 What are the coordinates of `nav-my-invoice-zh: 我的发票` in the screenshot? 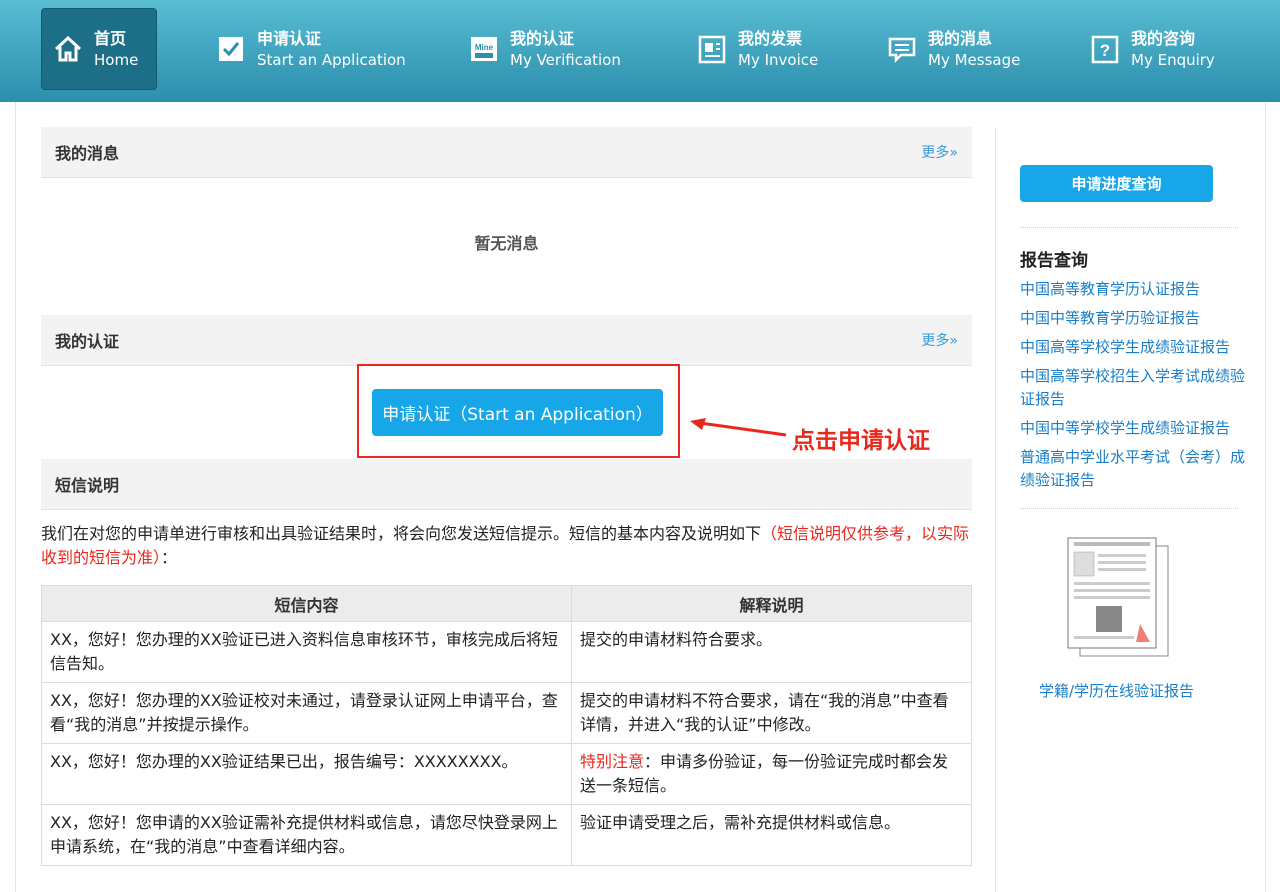 It's located at (770, 39).